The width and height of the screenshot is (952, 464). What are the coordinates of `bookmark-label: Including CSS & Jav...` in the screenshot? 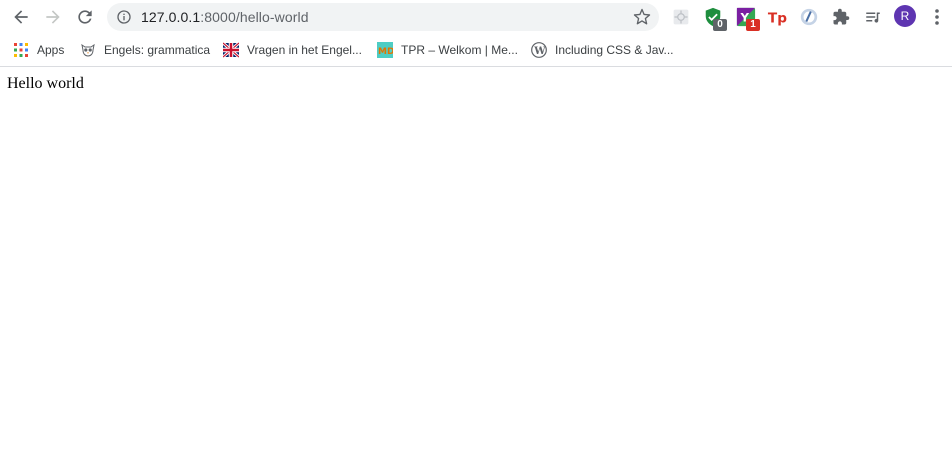 It's located at (614, 50).